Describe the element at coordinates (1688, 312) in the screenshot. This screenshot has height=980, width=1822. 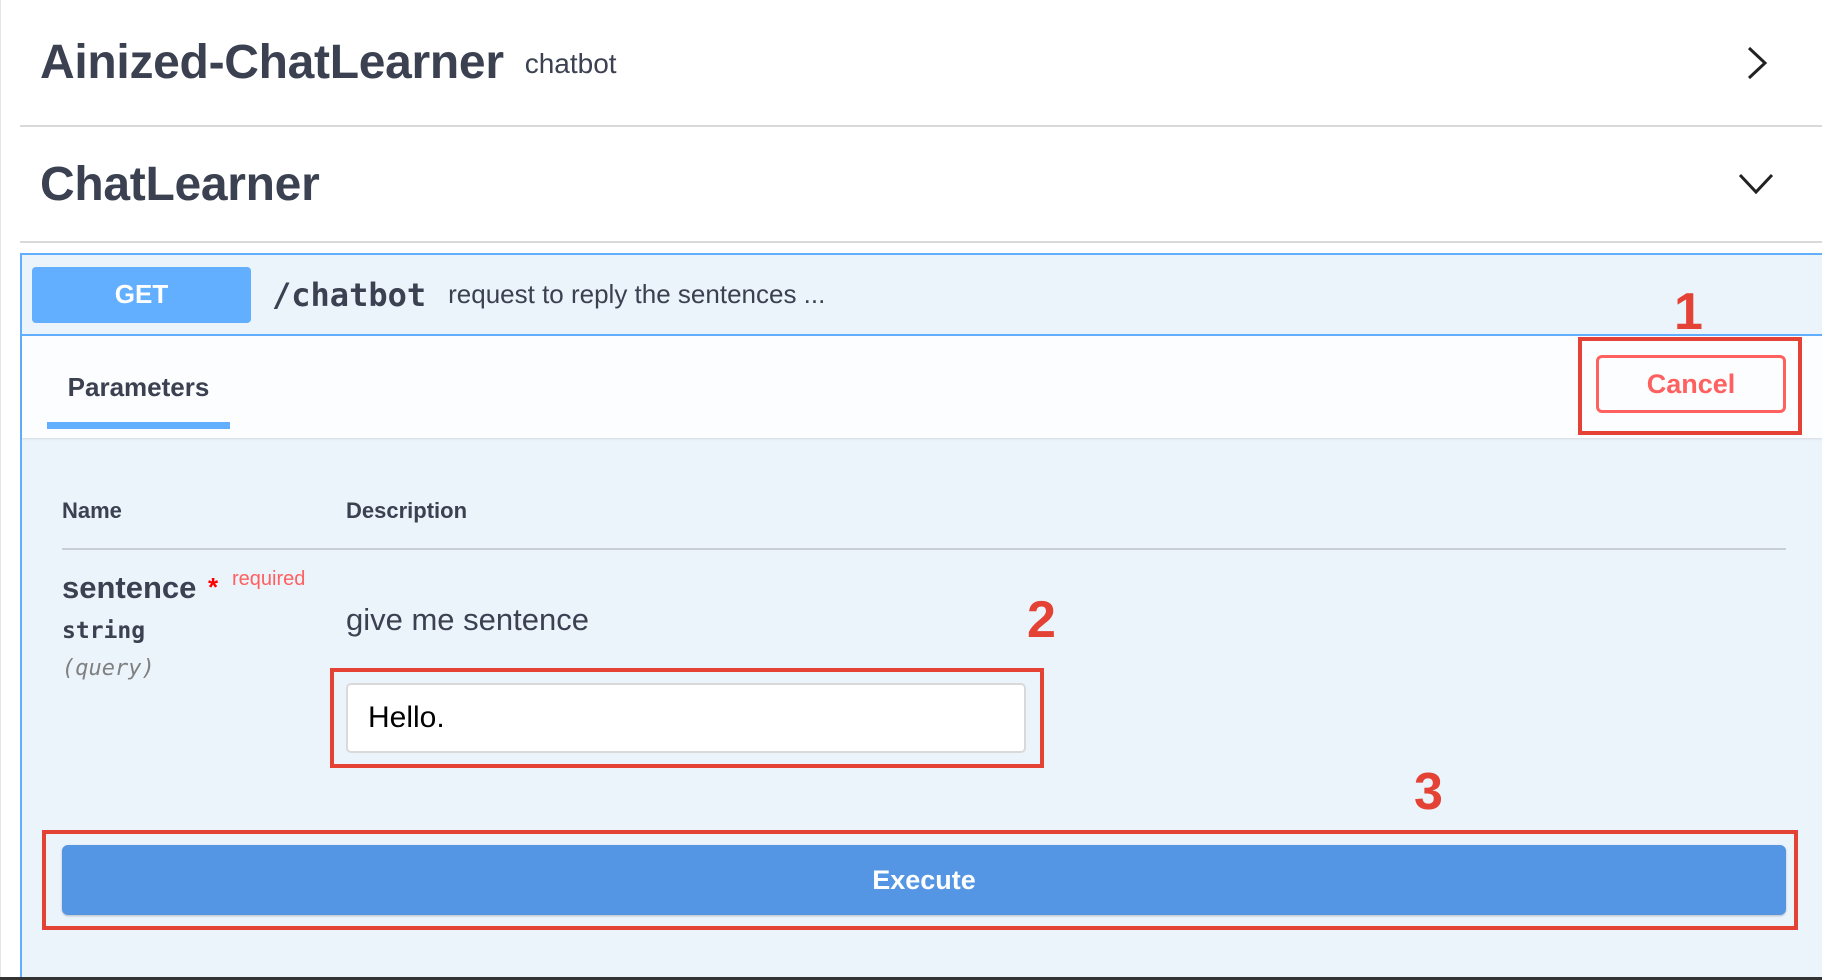
I see `annotation-number-1: 1` at that location.